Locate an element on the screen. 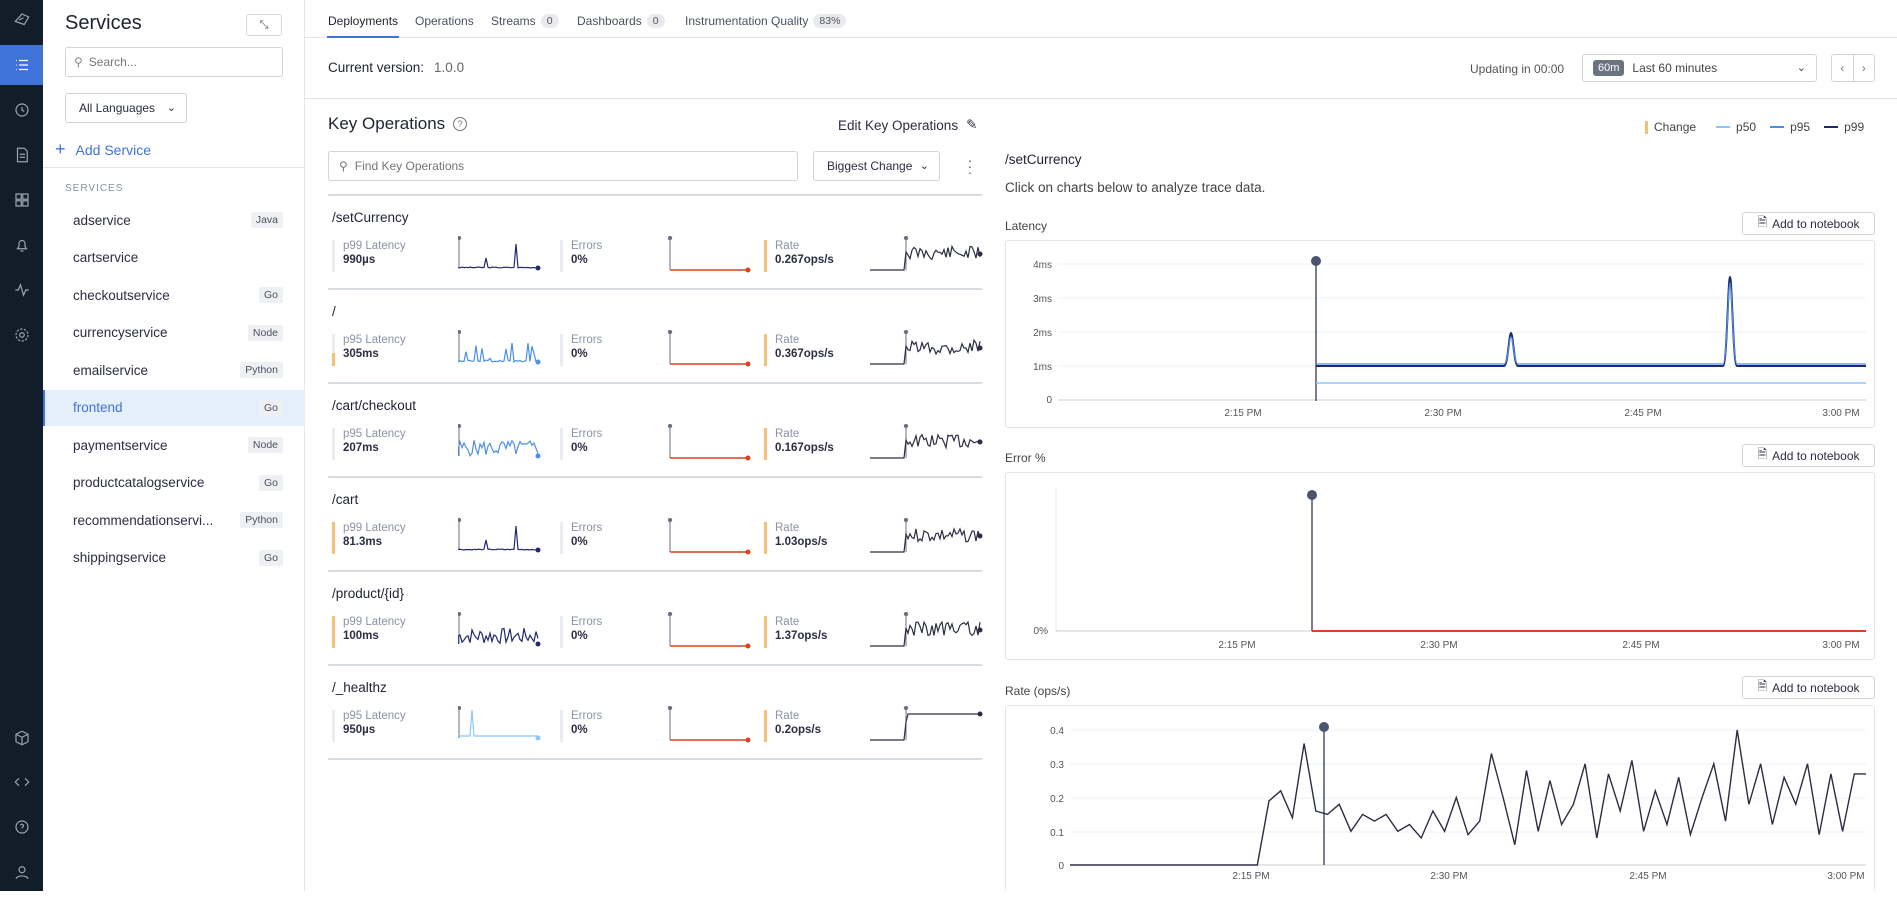 The image size is (1897, 897). key-operations-search-input is located at coordinates (554, 166).